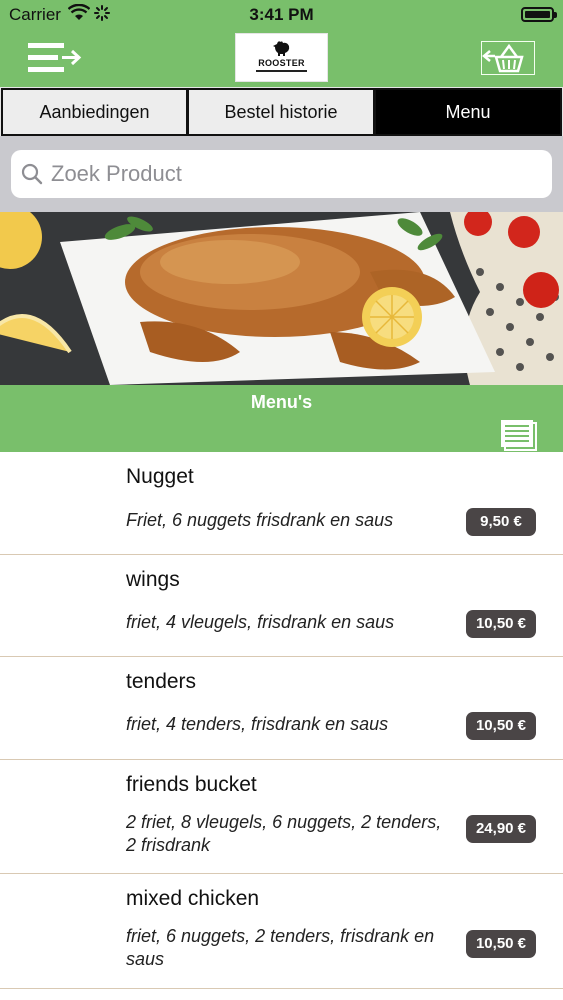 This screenshot has width=563, height=1000. I want to click on item-name: wings, so click(153, 579).